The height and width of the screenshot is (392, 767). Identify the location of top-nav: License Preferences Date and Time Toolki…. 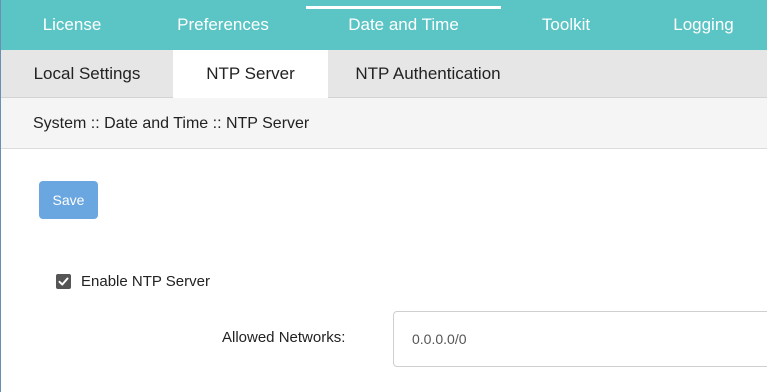
(384, 25).